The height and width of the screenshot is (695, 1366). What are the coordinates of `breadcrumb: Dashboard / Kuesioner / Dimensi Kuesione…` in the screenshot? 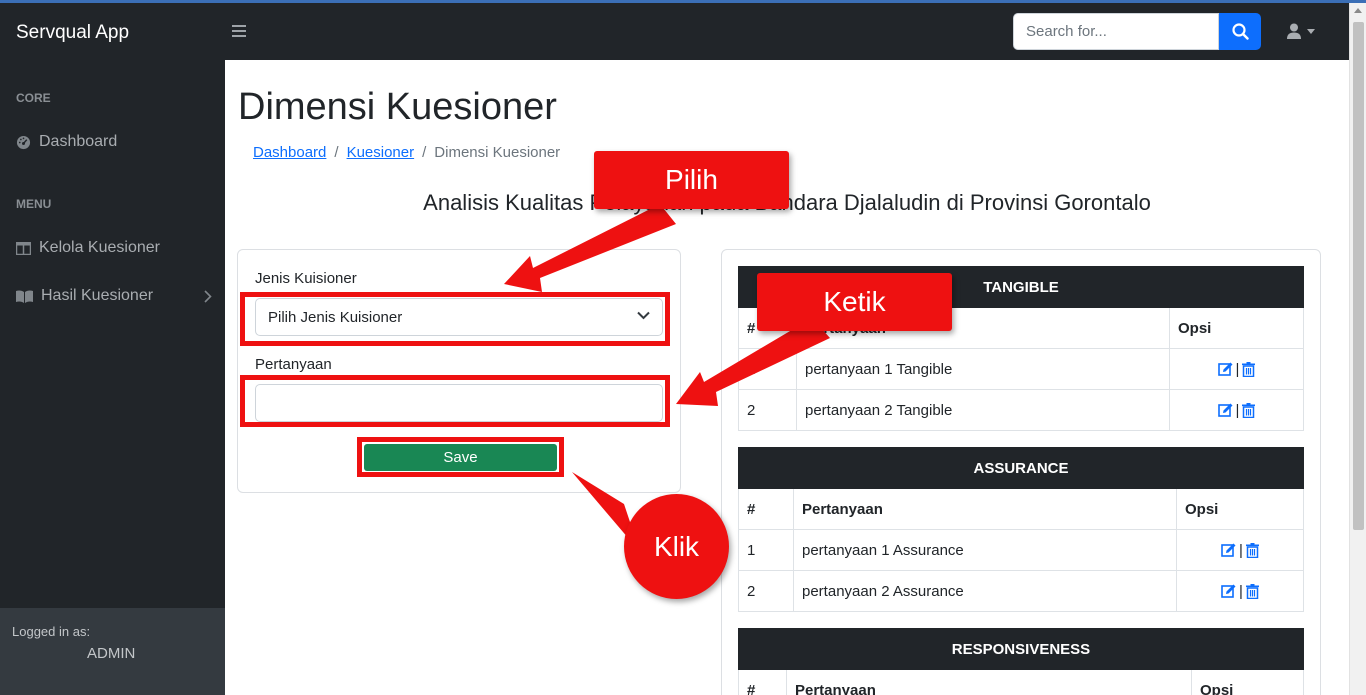 It's located at (406, 152).